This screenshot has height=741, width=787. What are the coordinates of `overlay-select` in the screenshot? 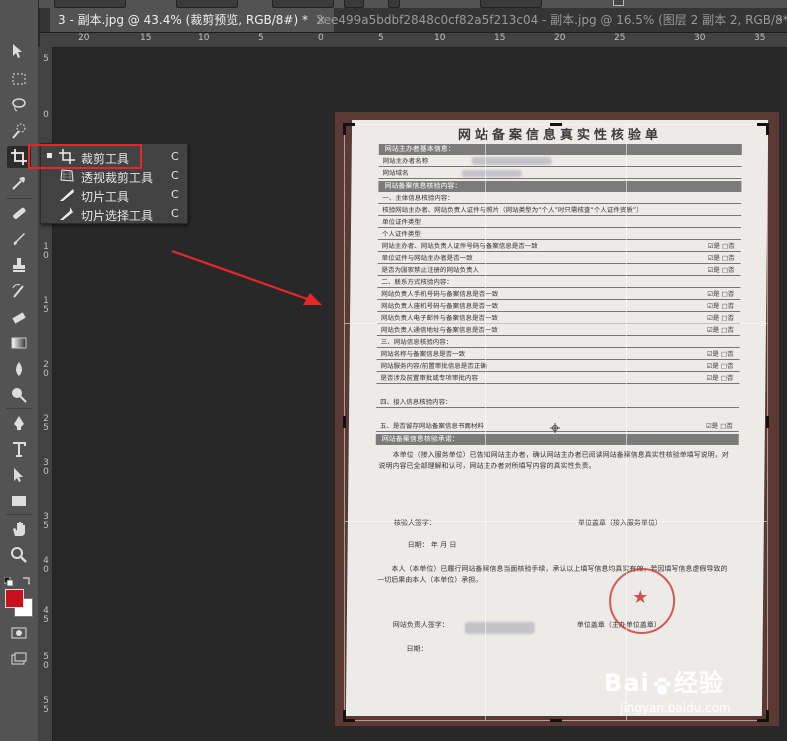 It's located at (511, 4).